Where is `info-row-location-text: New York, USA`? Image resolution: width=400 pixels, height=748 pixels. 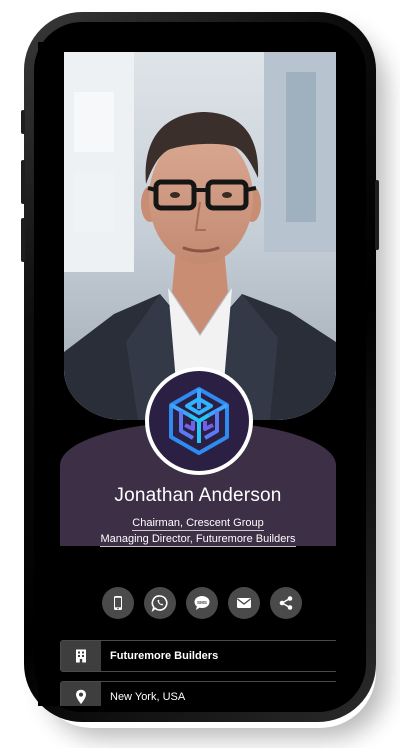
info-row-location-text: New York, USA is located at coordinates (148, 697).